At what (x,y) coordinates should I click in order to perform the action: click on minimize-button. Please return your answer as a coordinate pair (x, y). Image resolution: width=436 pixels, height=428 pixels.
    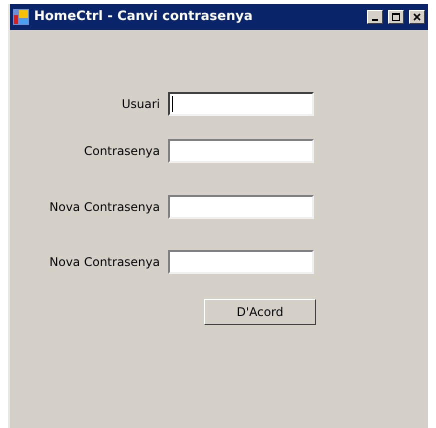
    Looking at the image, I should click on (375, 17).